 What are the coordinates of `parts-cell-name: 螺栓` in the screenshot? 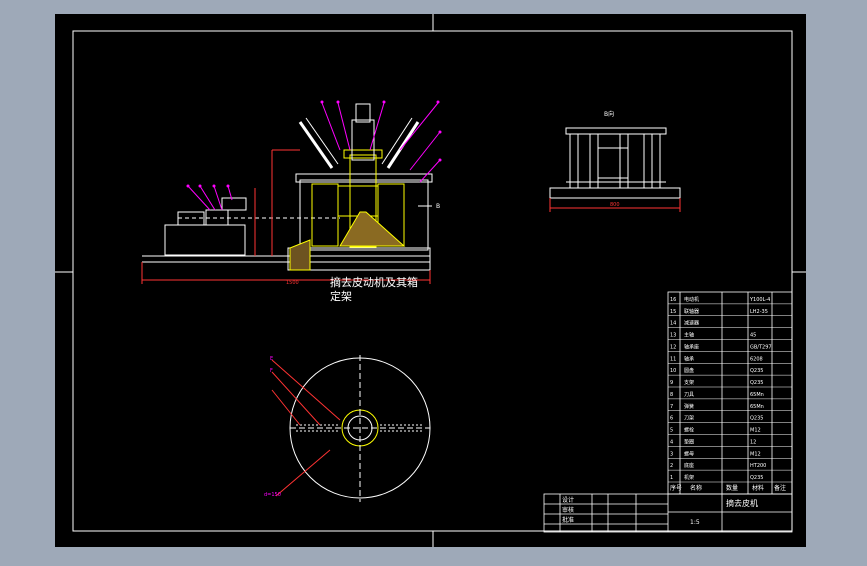 It's located at (689, 430).